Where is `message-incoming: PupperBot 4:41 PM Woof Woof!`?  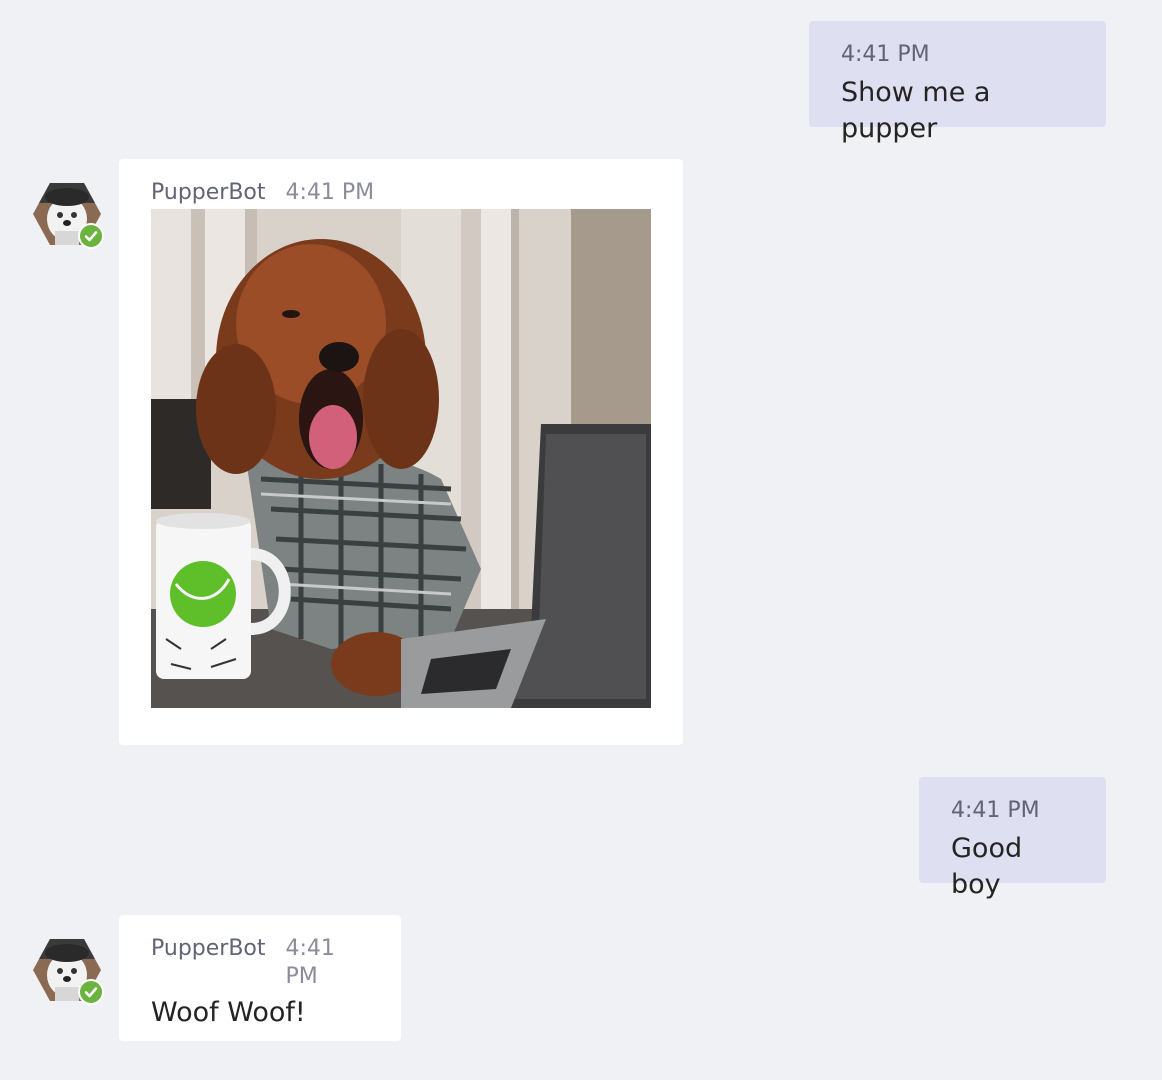 message-incoming: PupperBot 4:41 PM Woof Woof! is located at coordinates (260, 978).